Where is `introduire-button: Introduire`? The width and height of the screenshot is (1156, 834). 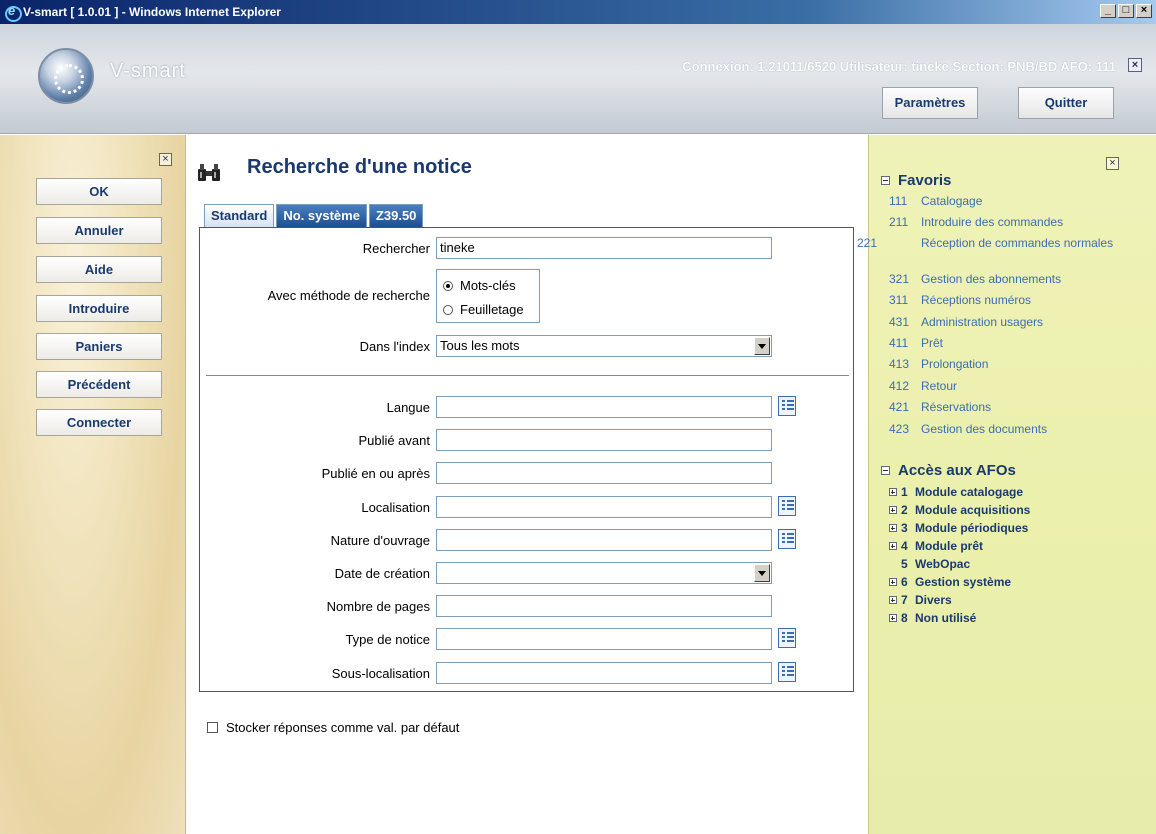
introduire-button: Introduire is located at coordinates (99, 308).